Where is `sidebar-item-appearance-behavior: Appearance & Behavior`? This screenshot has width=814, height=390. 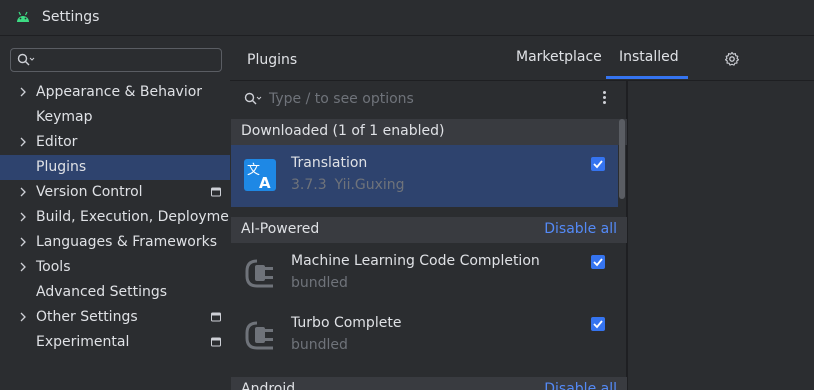
sidebar-item-appearance-behavior: Appearance & Behavior is located at coordinates (115, 92).